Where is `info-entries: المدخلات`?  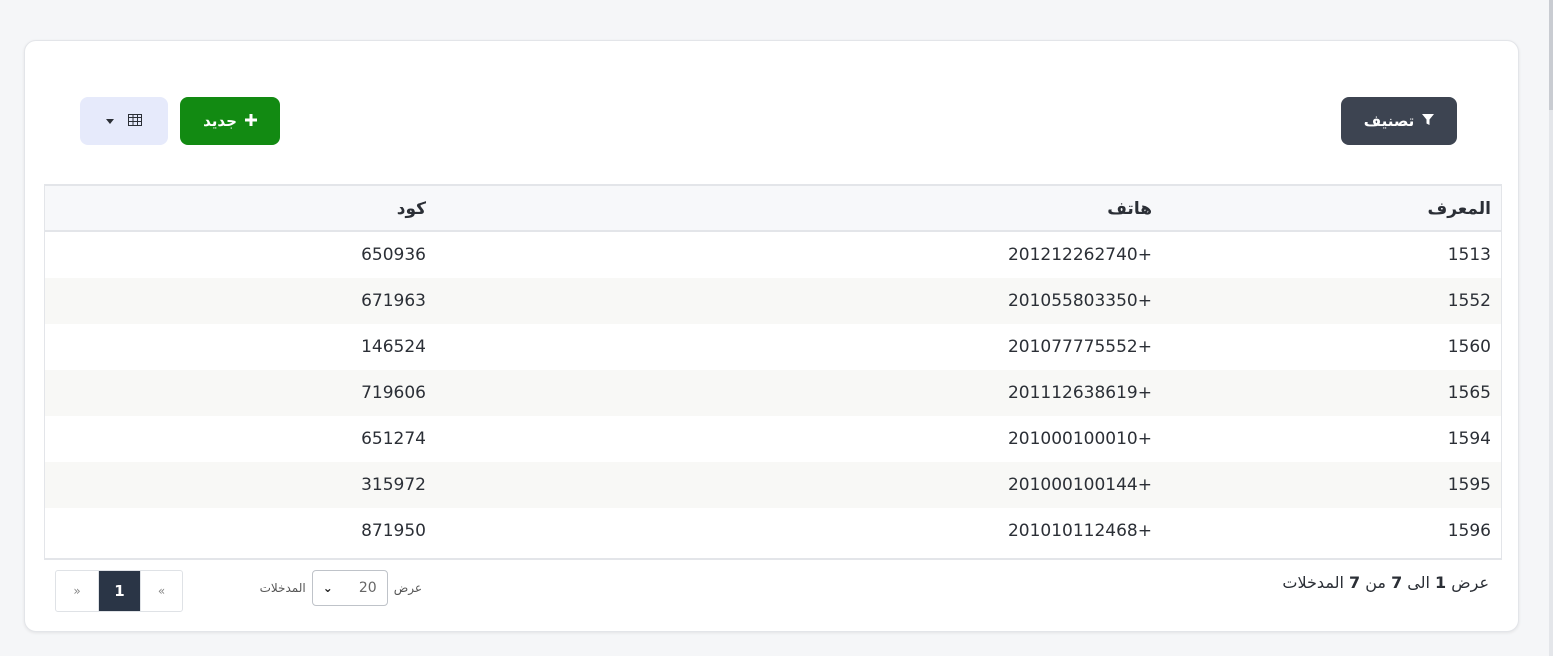
info-entries: المدخلات is located at coordinates (1313, 582).